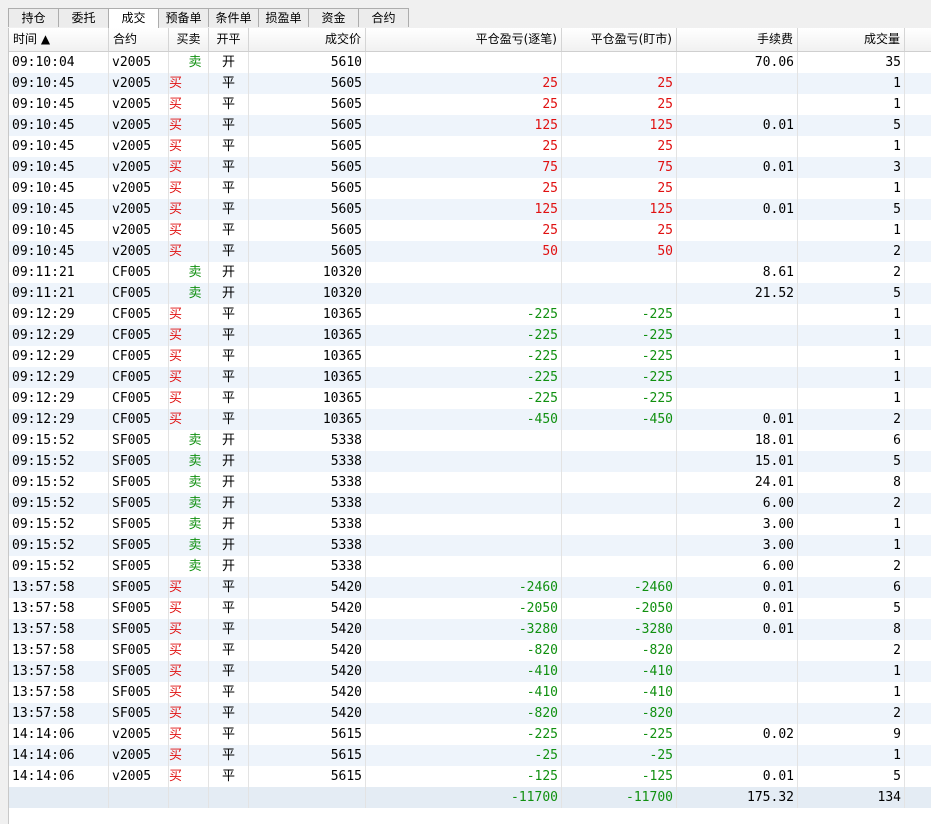  What do you see at coordinates (229, 797) in the screenshot?
I see `cell-offset` at bounding box center [229, 797].